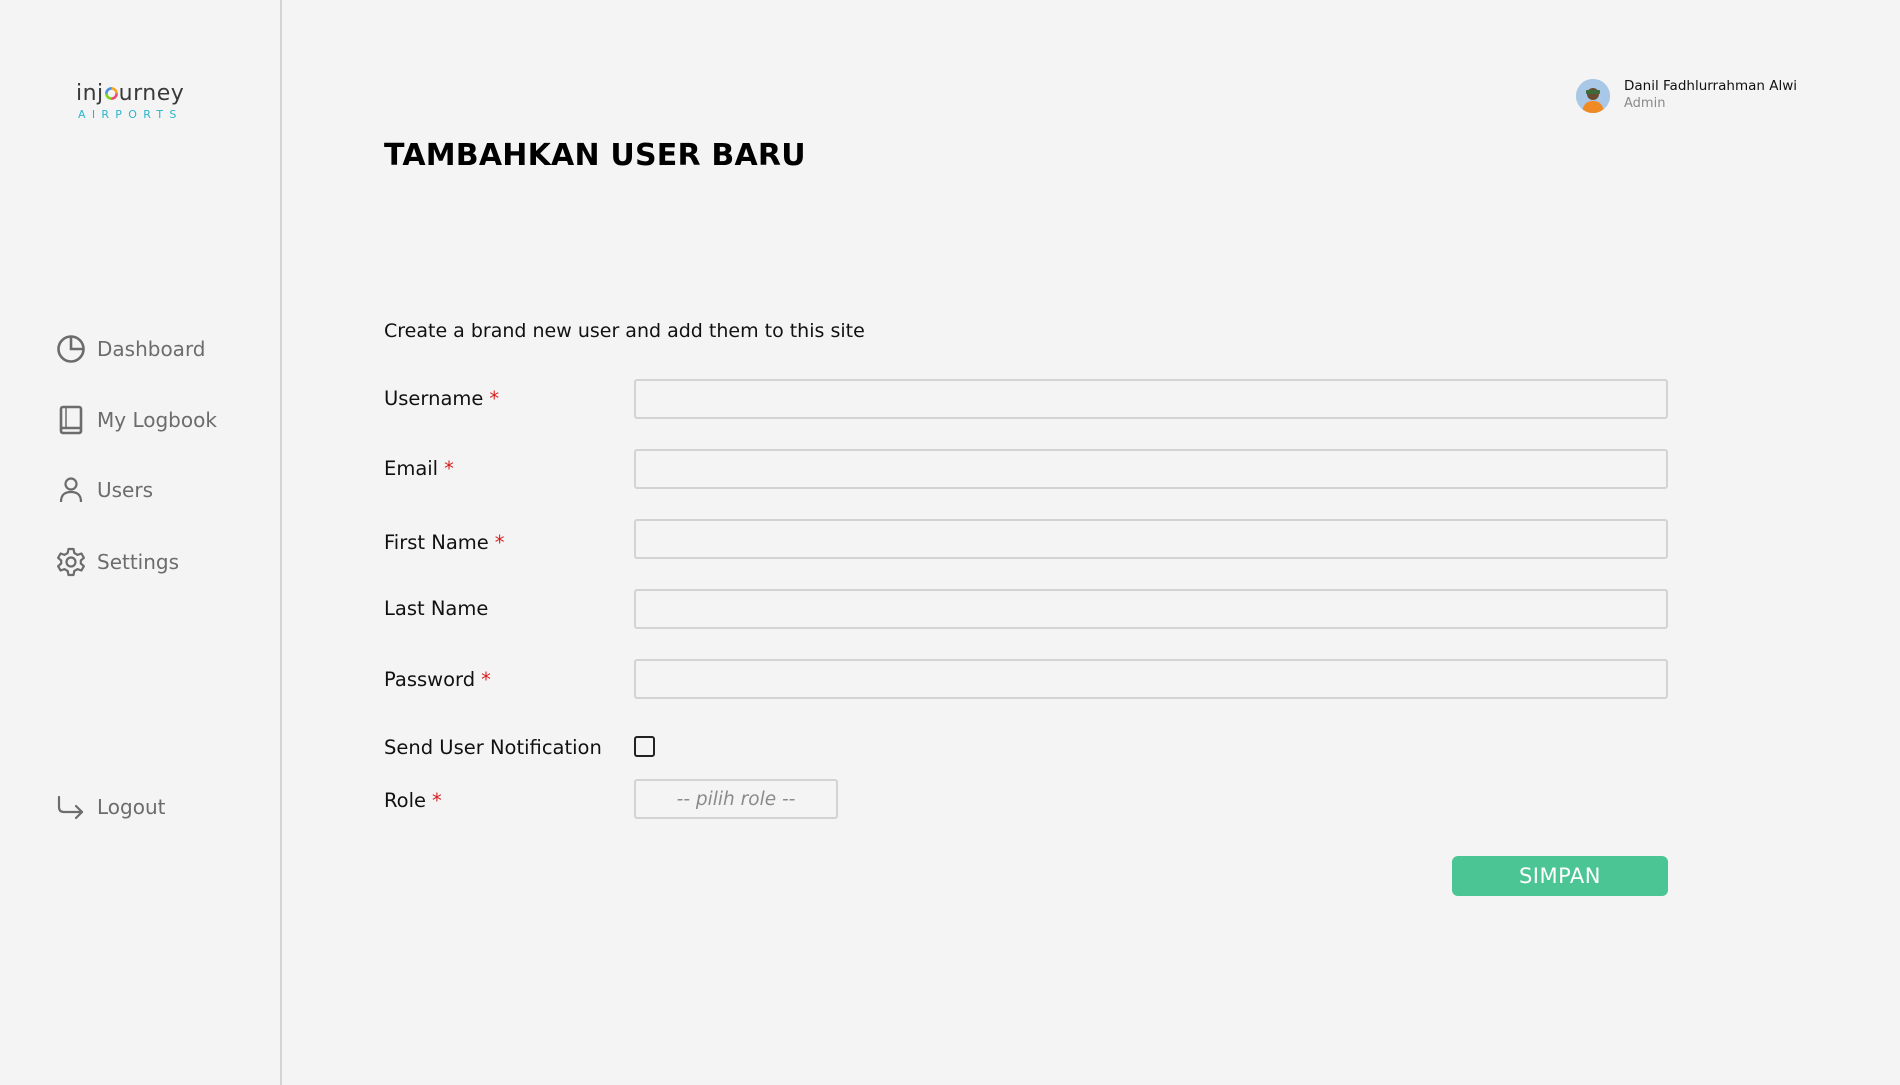 This screenshot has width=1900, height=1085. I want to click on sidebar-item-dashboard: Dashboard, so click(130, 349).